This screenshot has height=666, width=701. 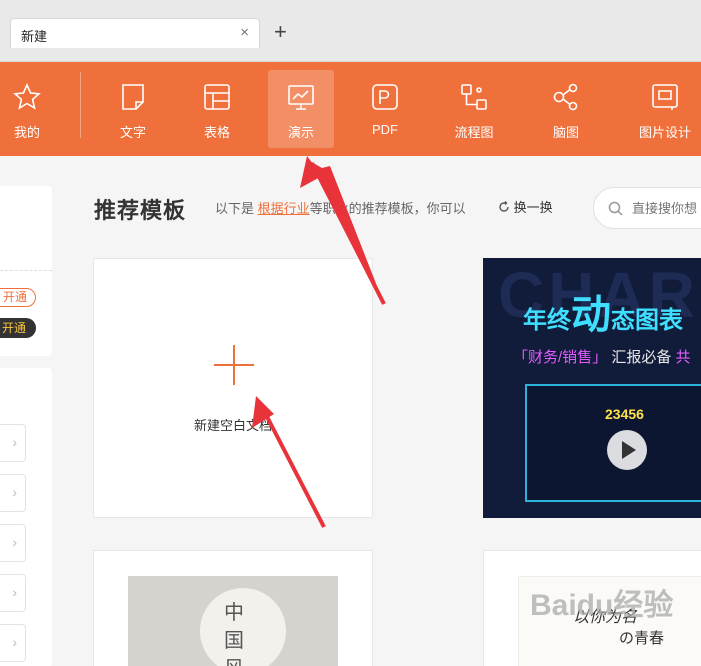 I want to click on sidebar-account-card: 开通 开通, so click(x=26, y=271).